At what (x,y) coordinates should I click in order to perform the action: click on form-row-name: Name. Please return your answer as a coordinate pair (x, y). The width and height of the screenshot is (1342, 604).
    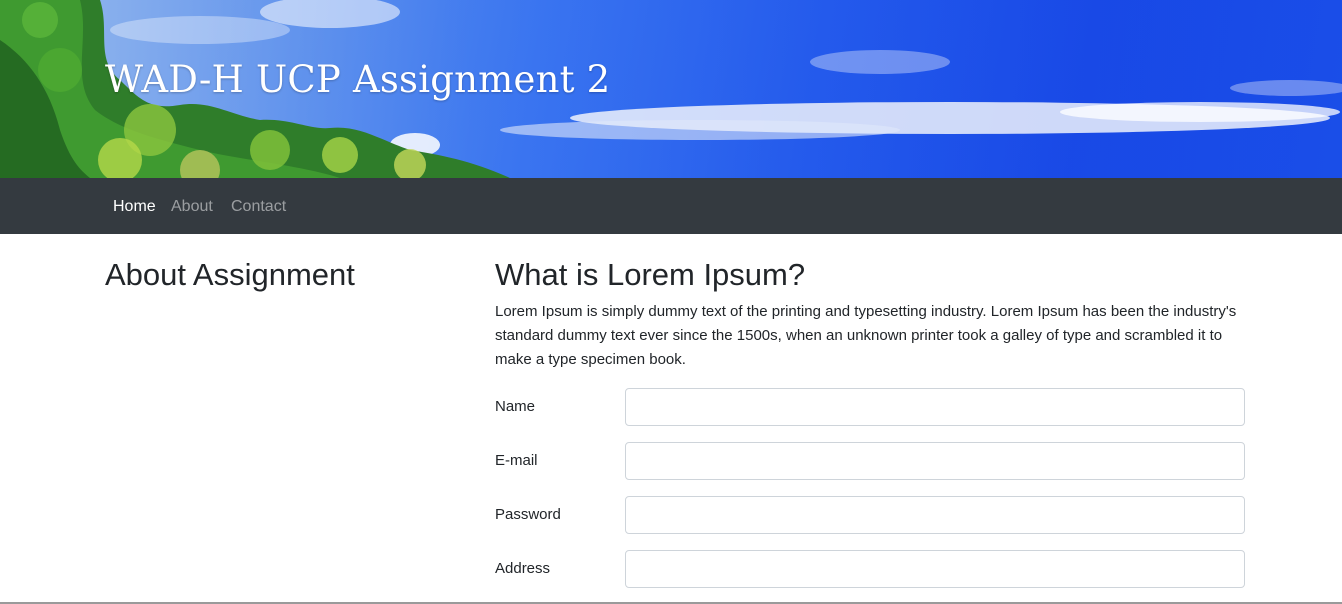
    Looking at the image, I should click on (870, 407).